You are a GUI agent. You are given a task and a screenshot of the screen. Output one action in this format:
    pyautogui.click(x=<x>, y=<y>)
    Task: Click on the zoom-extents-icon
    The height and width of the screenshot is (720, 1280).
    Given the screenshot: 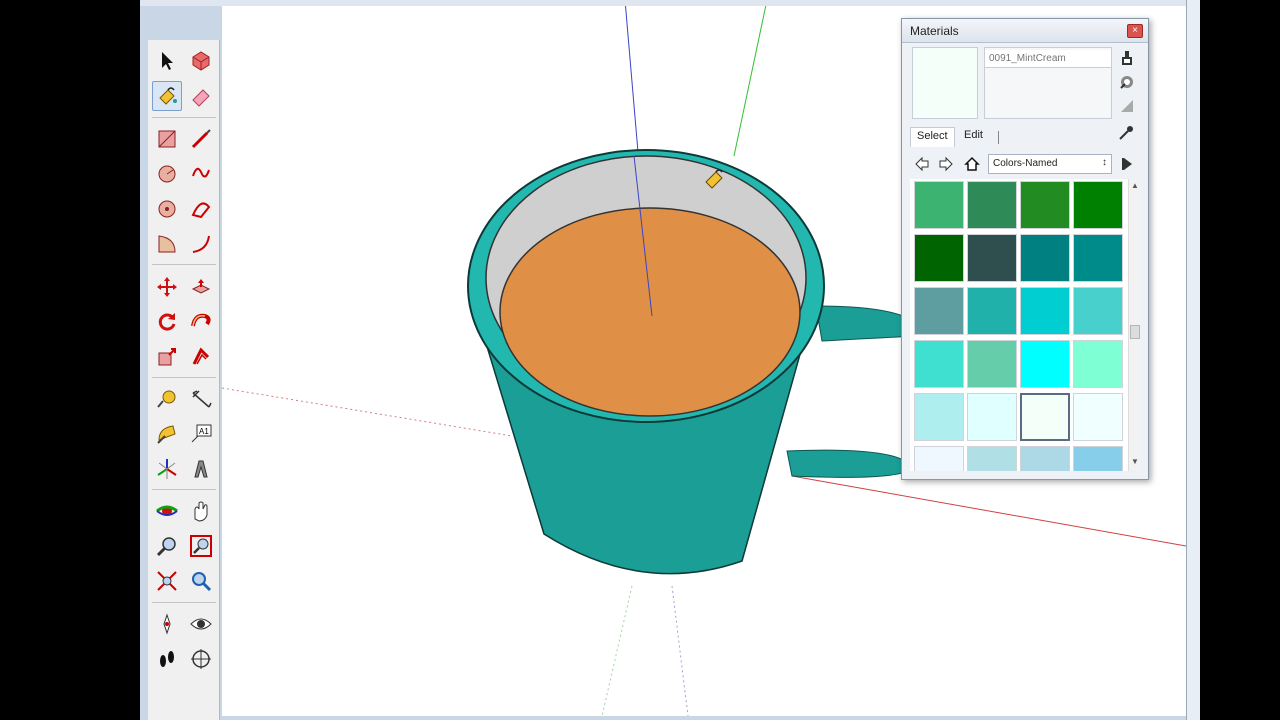 What is the action you would take?
    pyautogui.click(x=167, y=581)
    